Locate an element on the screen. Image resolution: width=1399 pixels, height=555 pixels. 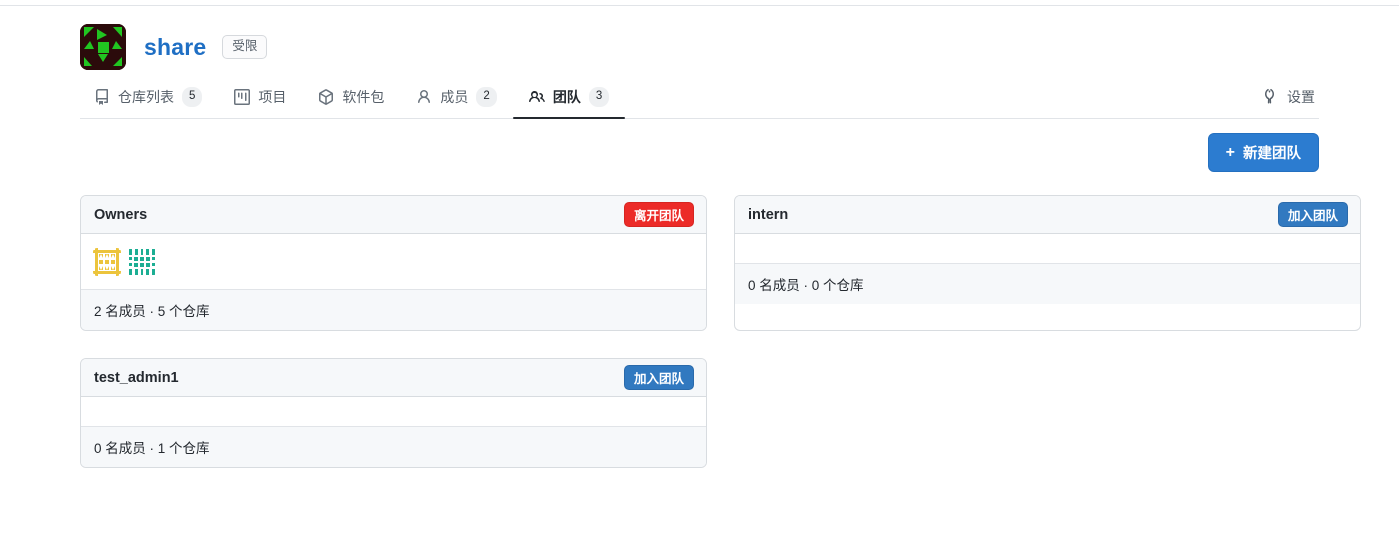
tab-projects: 项目 is located at coordinates (260, 101).